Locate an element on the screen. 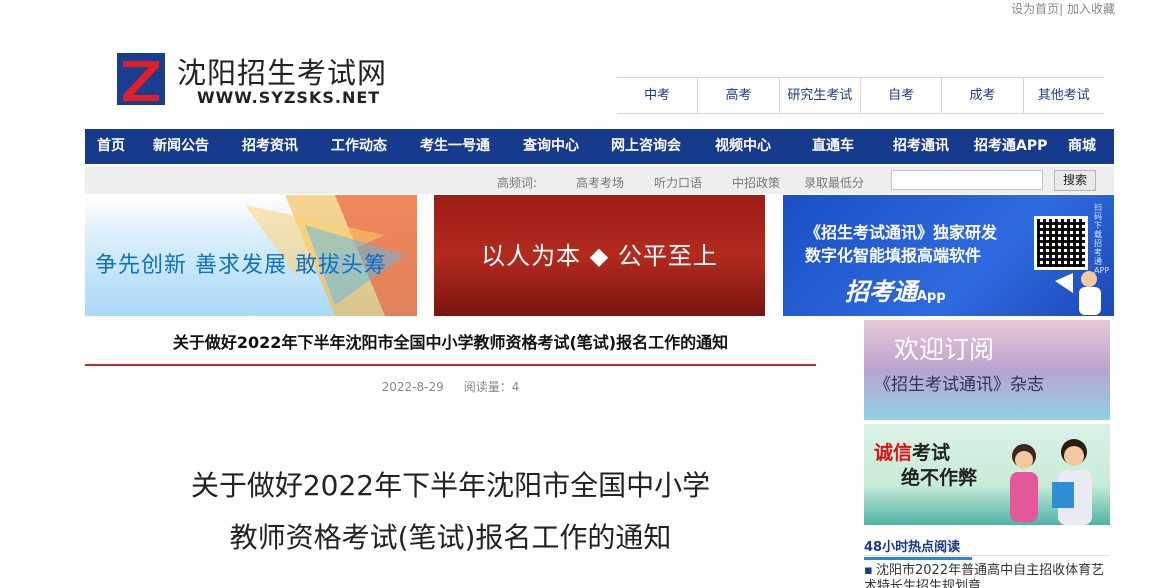  nav-news: 新闻公告 is located at coordinates (181, 146).